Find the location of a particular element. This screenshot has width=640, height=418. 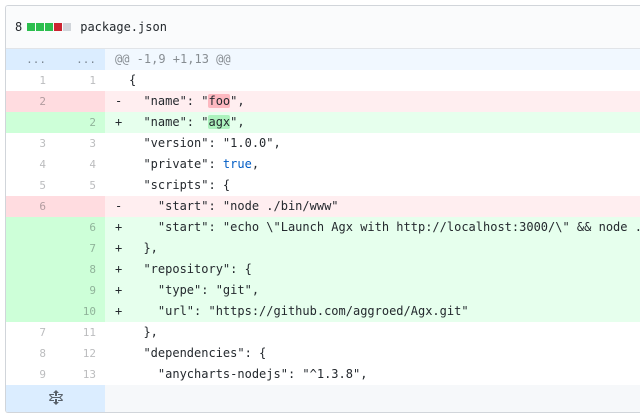

line-code: "anycharts-nodejs": "^1.3.8", is located at coordinates (372, 374).